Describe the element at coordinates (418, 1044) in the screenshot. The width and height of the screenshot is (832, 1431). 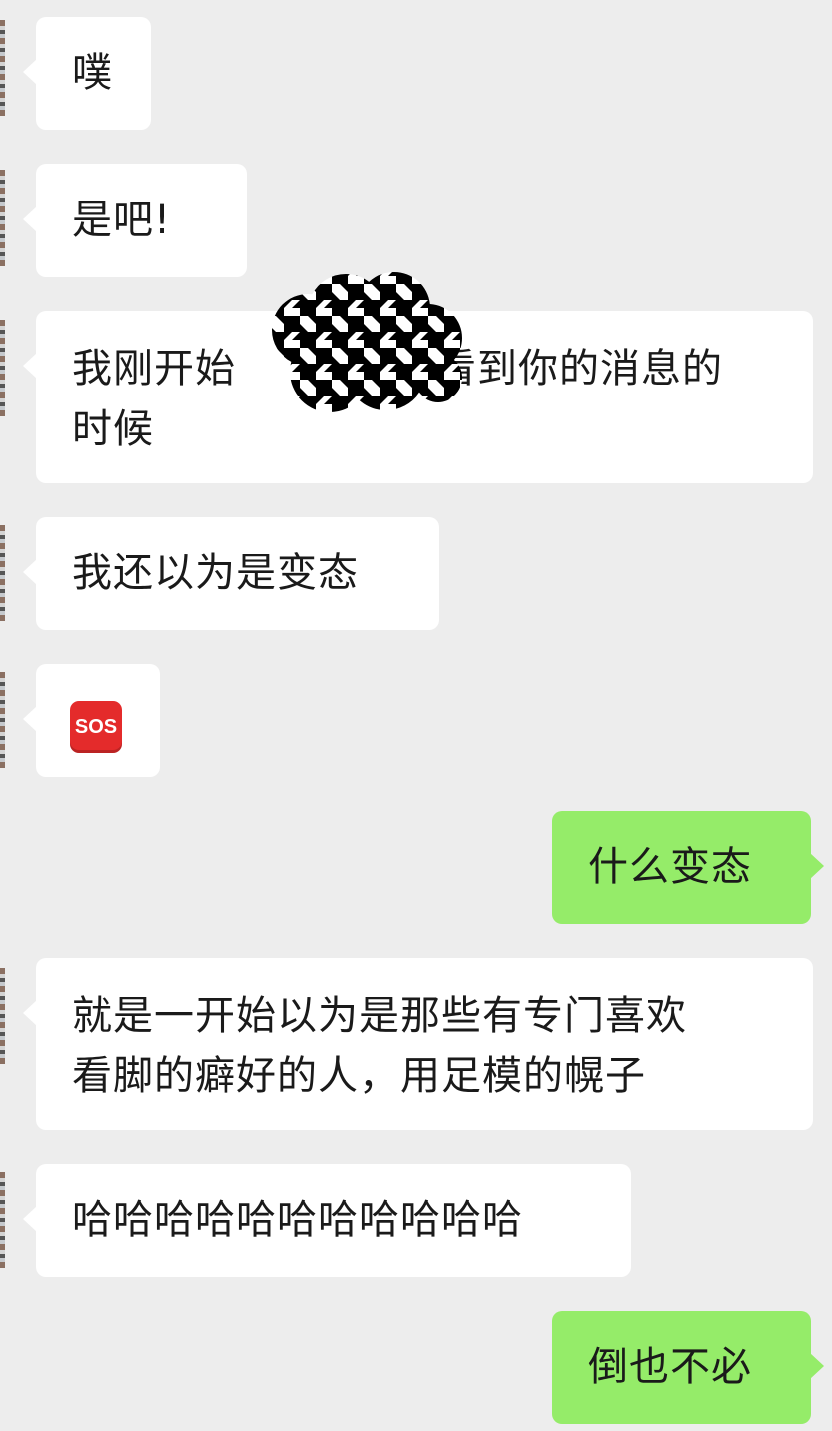
I see `message-bubble: 就是一开始以为是那些有专门喜欢 看脚的癖好的人，用足模的幌子` at that location.